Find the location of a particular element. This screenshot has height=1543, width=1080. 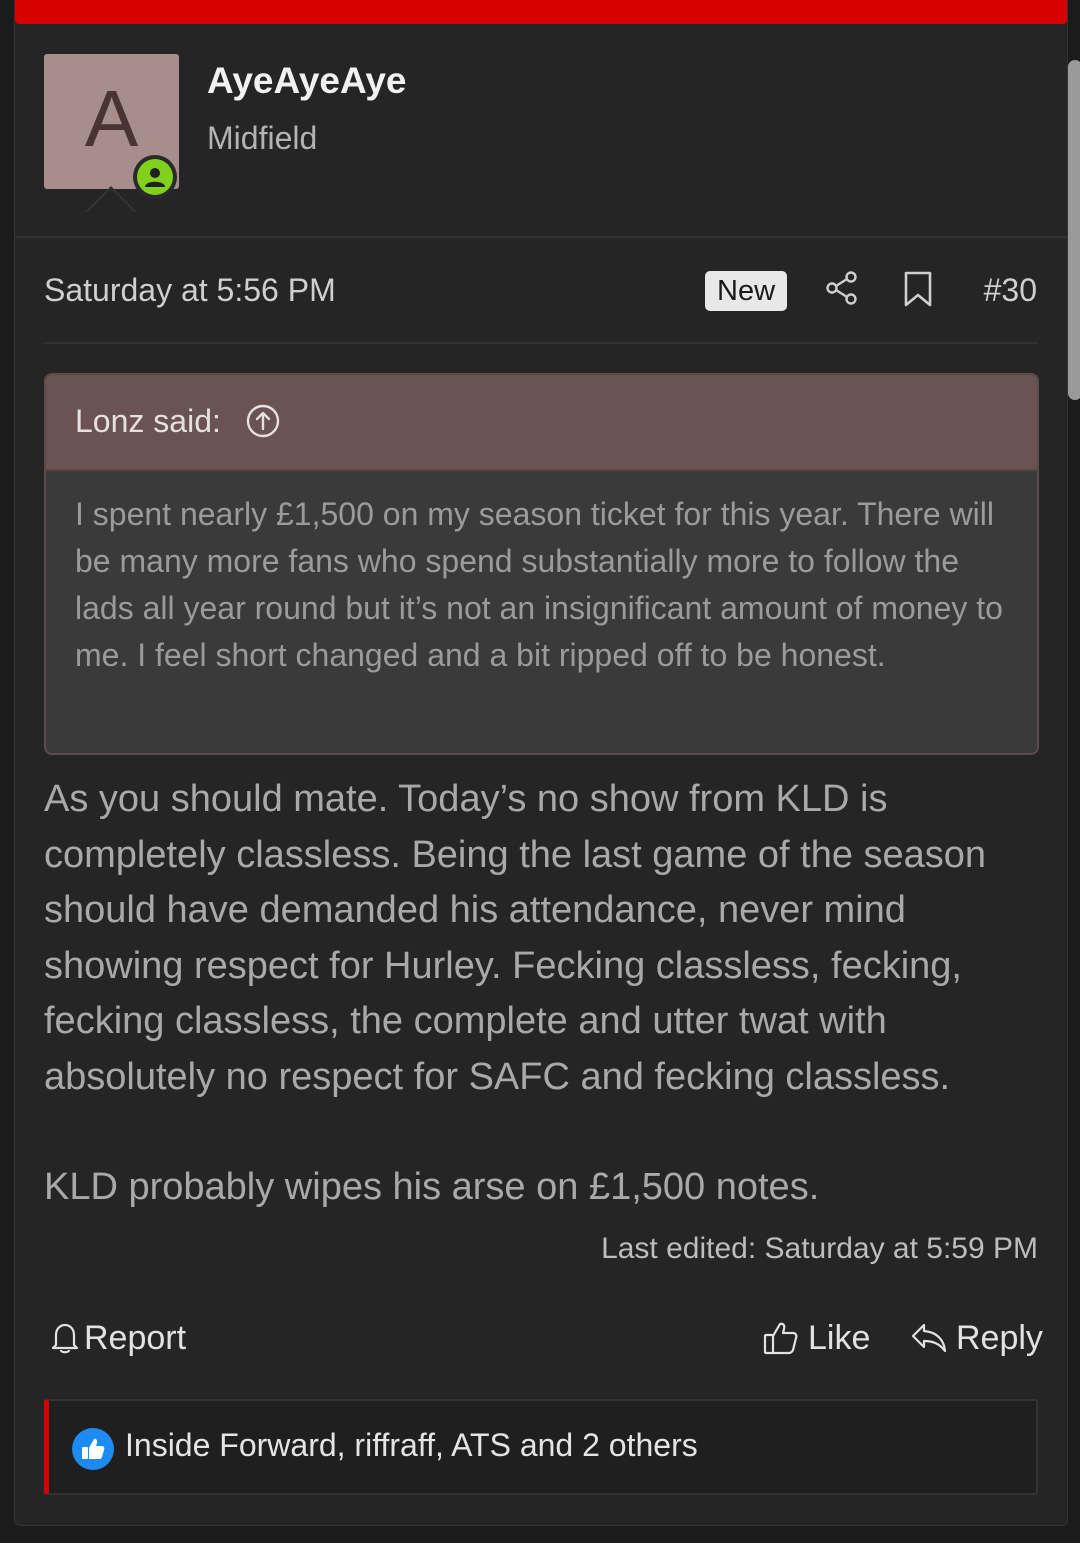

online-status-badge is located at coordinates (155, 177).